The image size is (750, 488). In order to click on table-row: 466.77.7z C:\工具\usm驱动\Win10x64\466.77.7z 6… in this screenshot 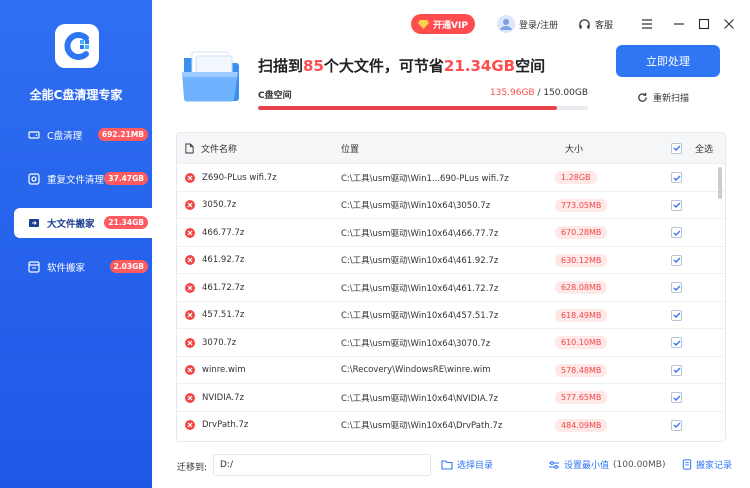, I will do `click(451, 232)`.